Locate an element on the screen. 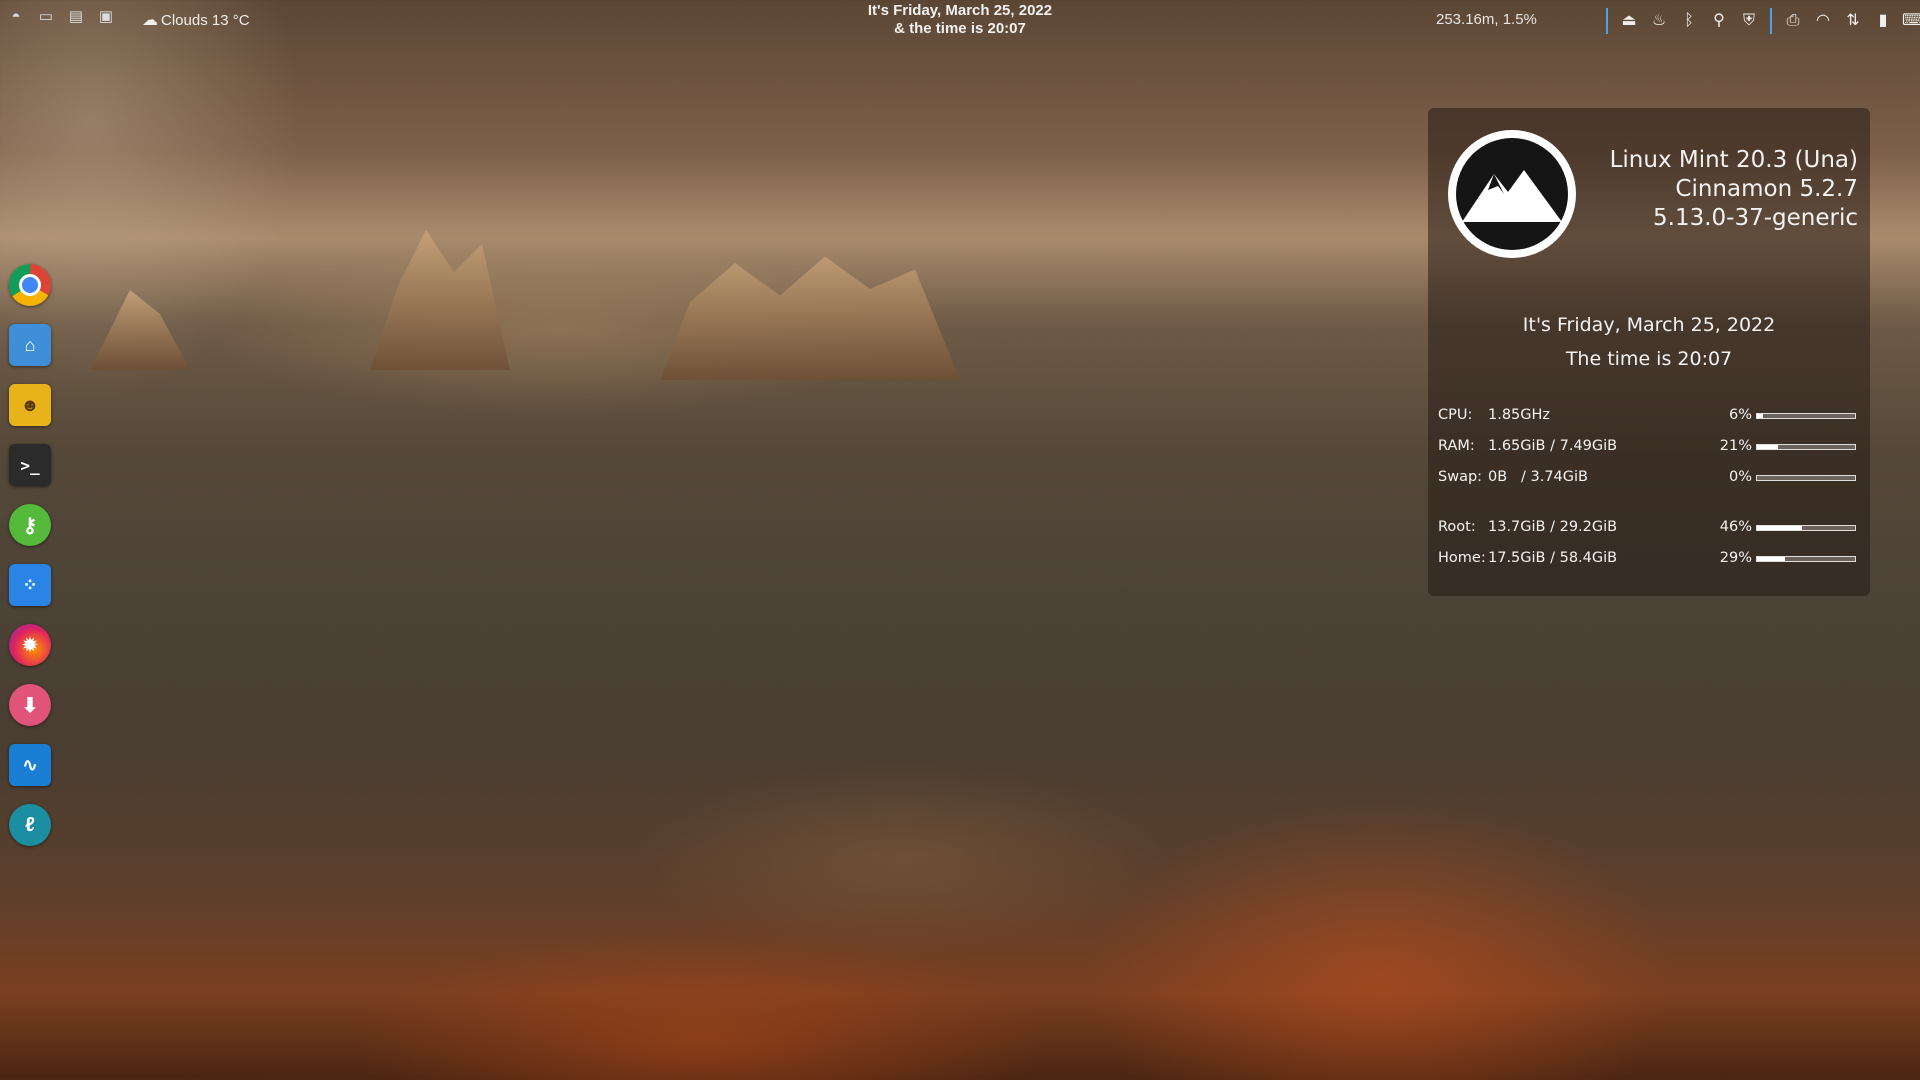 Image resolution: width=1920 pixels, height=1080 pixels. side-dock: ⌂ ☻ >_ ⚷ ⁘ ✹ ⬇ ∿ ℓ is located at coordinates (30, 564).